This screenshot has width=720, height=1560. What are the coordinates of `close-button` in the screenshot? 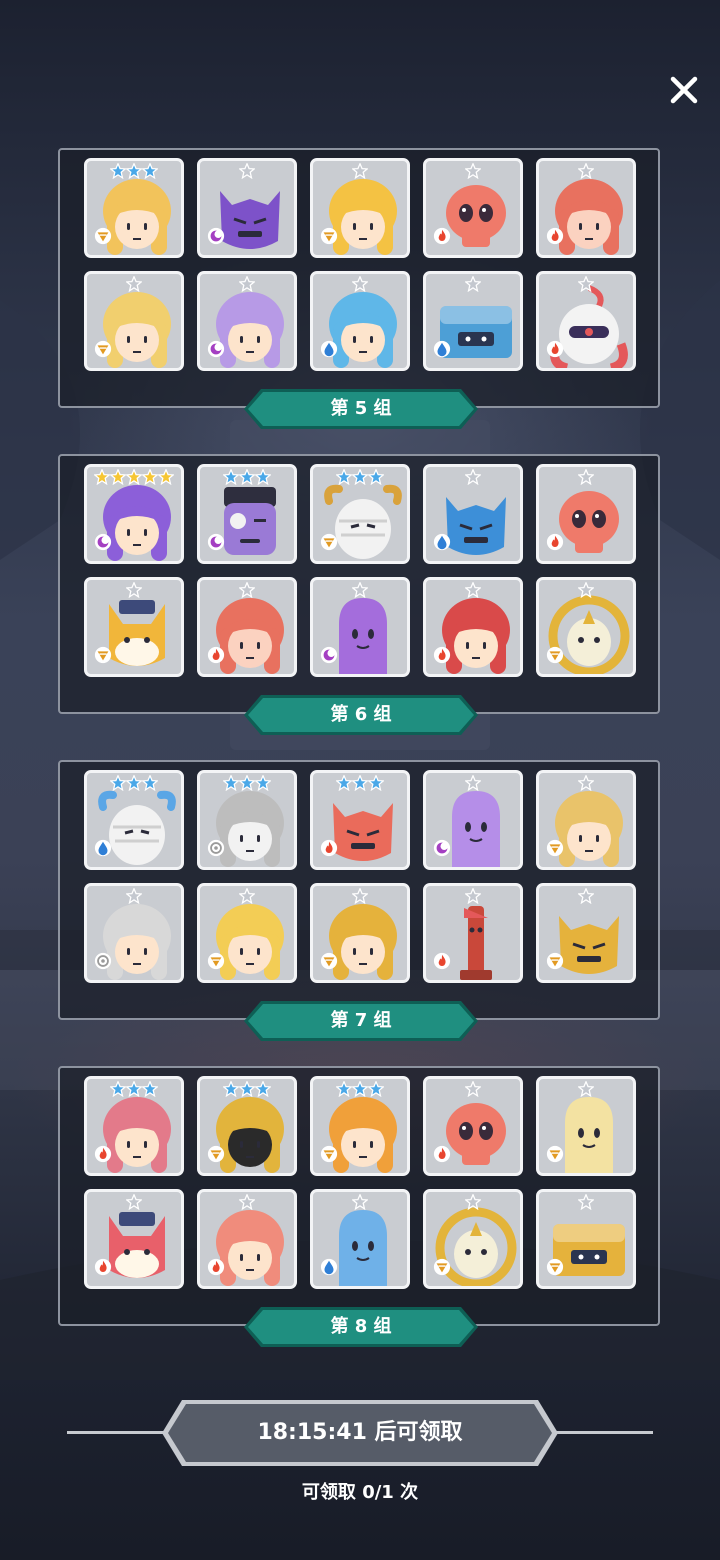 It's located at (684, 90).